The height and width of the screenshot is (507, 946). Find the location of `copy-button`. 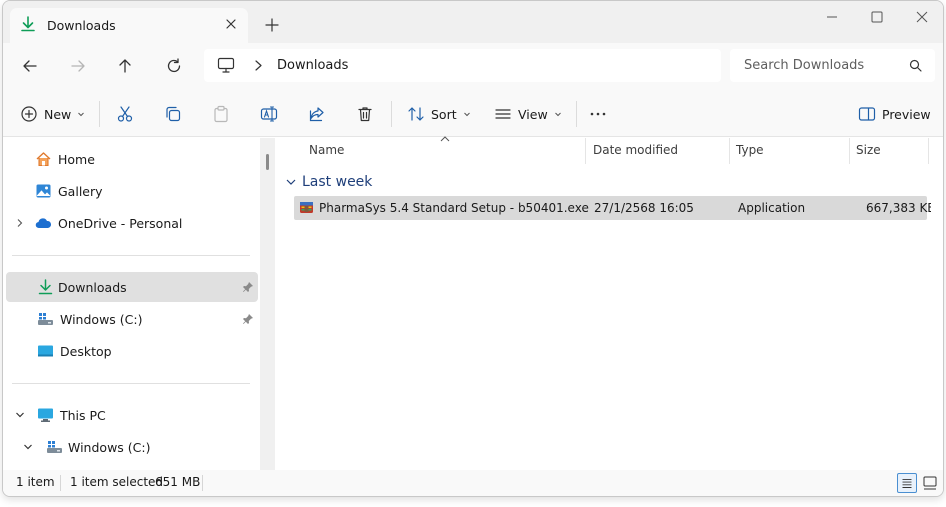

copy-button is located at coordinates (173, 114).